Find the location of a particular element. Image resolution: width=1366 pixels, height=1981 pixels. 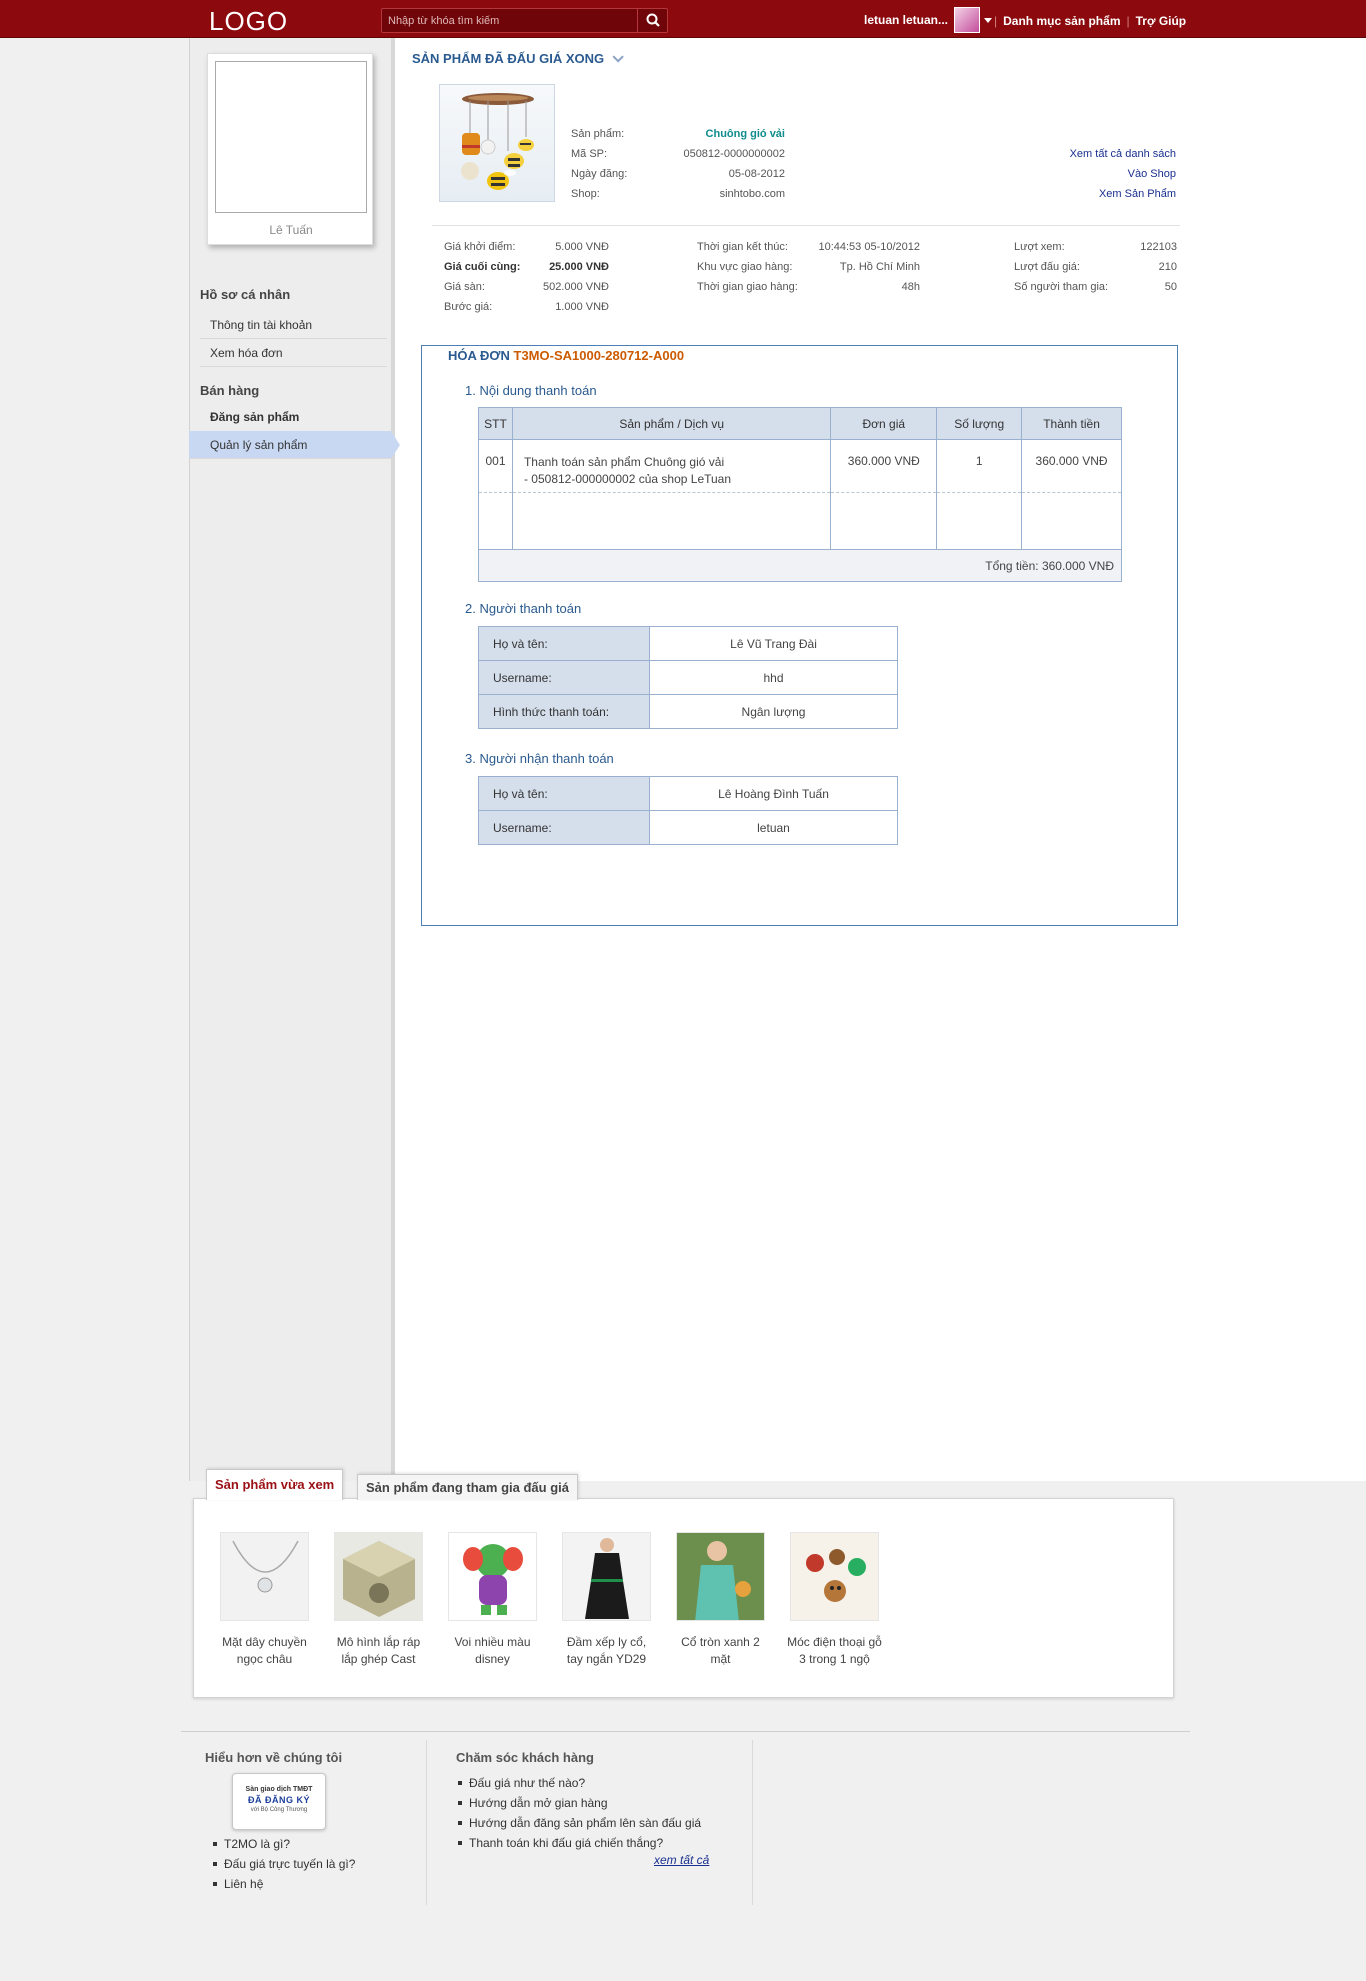

total-amount: Tổng tiền: 360.000 VNĐ is located at coordinates (800, 565).